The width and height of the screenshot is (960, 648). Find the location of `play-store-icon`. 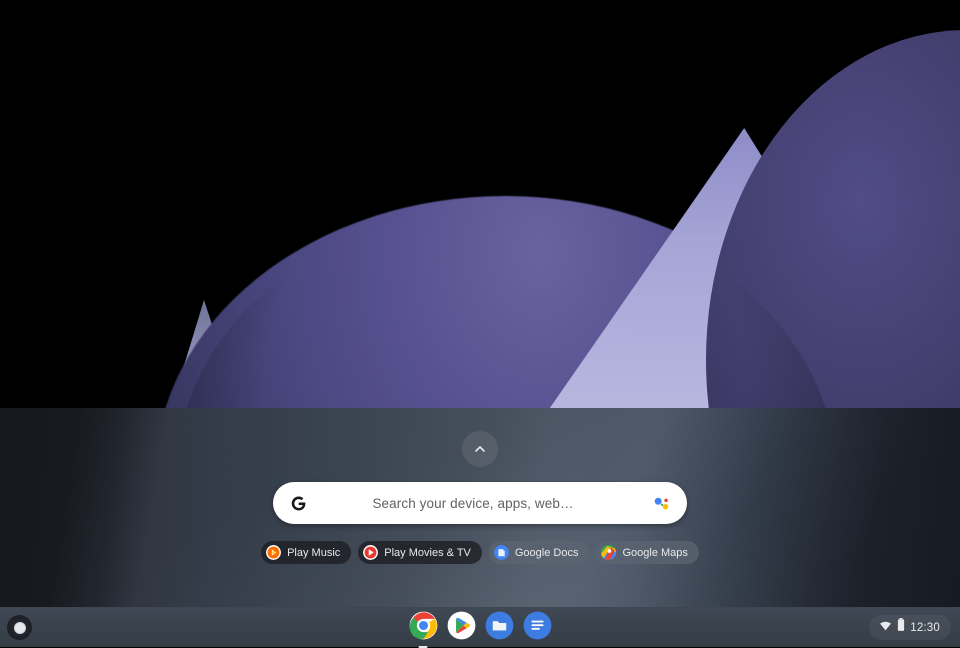

play-store-icon is located at coordinates (461, 628).